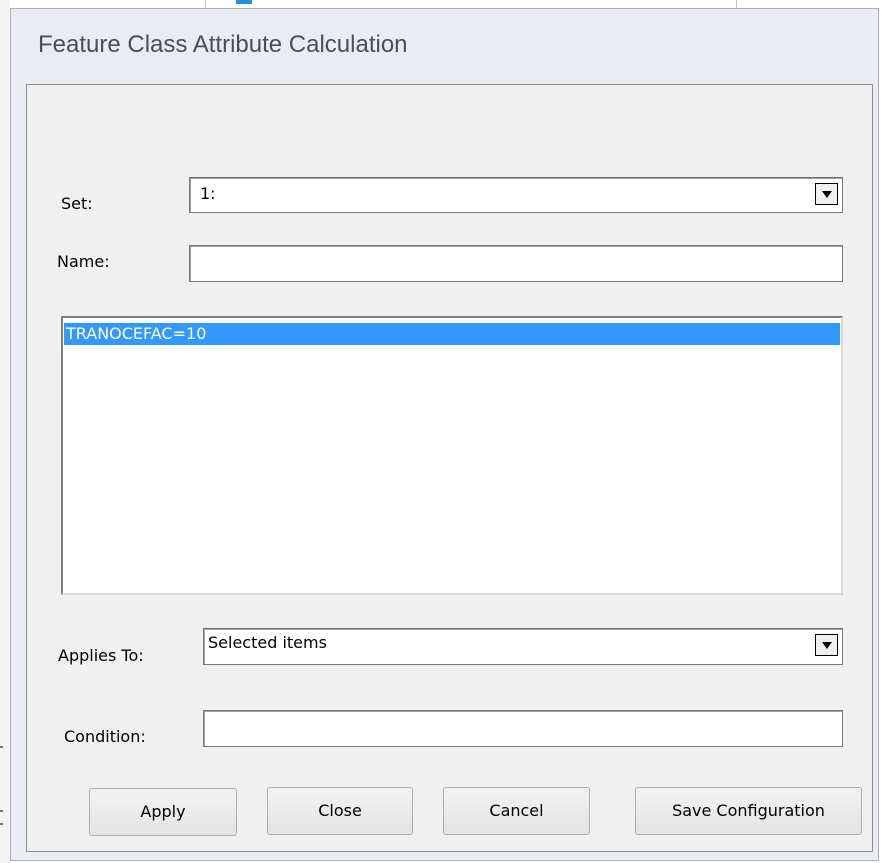  I want to click on applies-to-dropdown-button, so click(826, 645).